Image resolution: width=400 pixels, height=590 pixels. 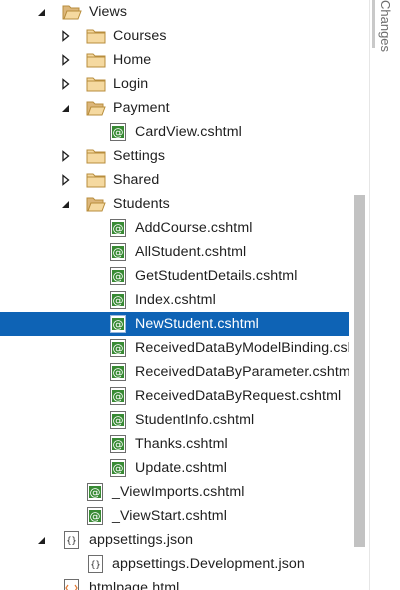 I want to click on tree-item-razor-file: @ Thanks.cshtml, so click(x=174, y=444).